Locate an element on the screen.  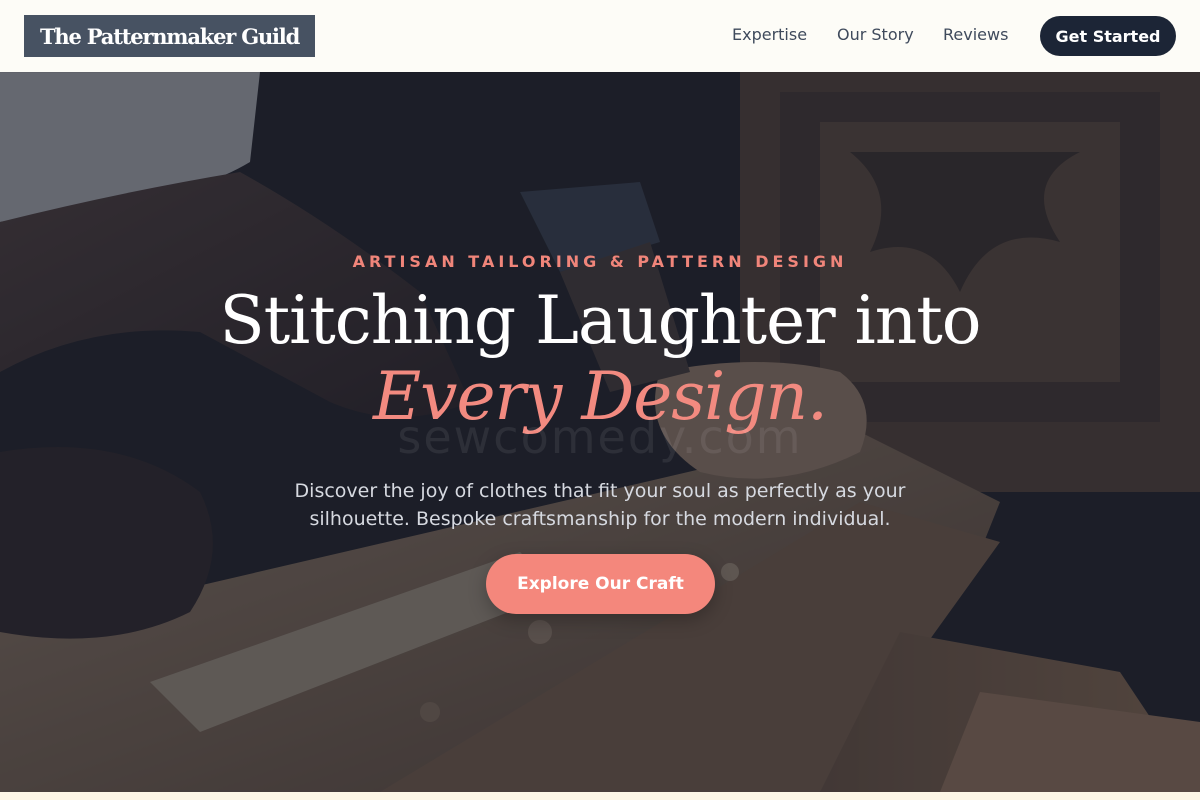
get-started-button: Get Started is located at coordinates (1108, 36).